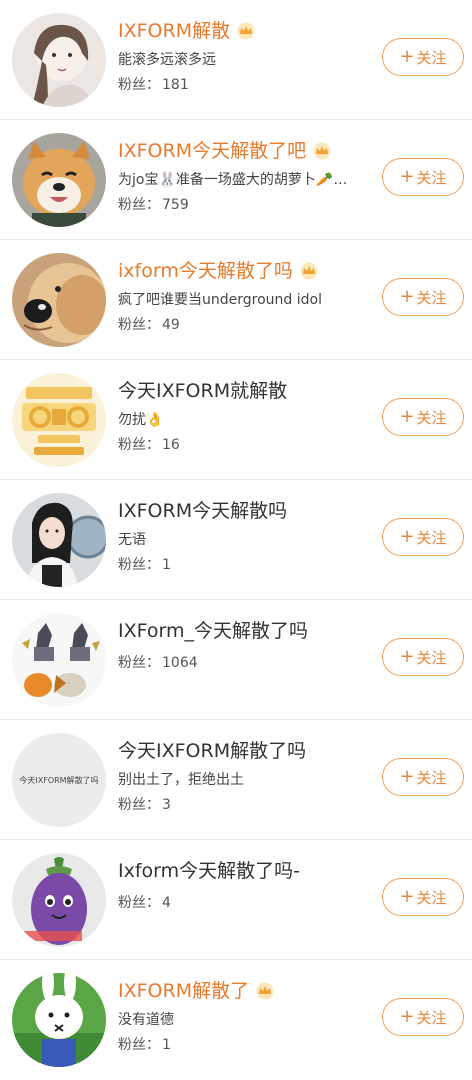  Describe the element at coordinates (202, 511) in the screenshot. I see `user-name: IXFORM今天解散吗` at that location.